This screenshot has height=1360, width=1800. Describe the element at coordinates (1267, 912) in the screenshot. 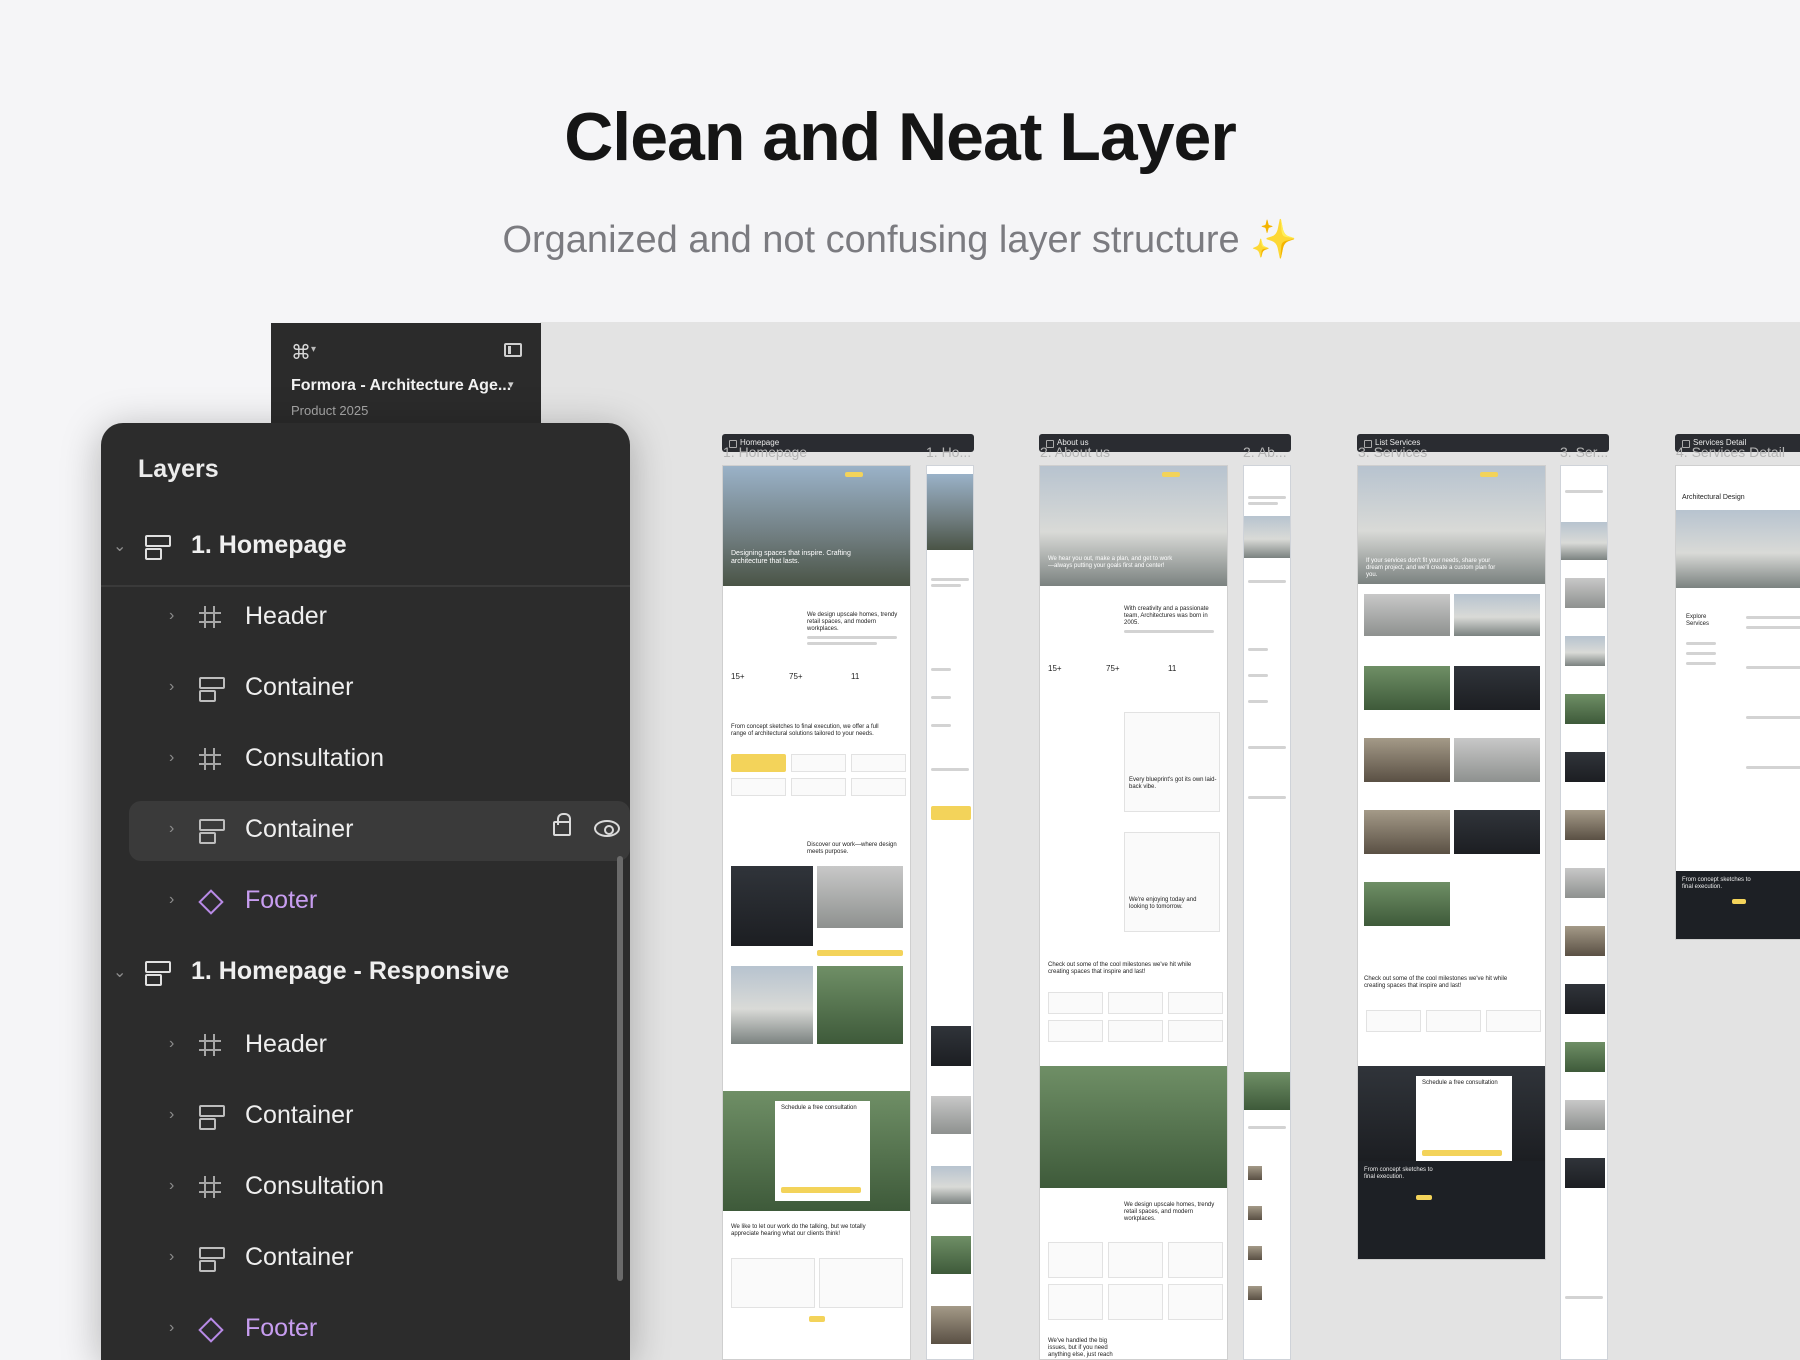

I see `frame-about-responsive` at that location.